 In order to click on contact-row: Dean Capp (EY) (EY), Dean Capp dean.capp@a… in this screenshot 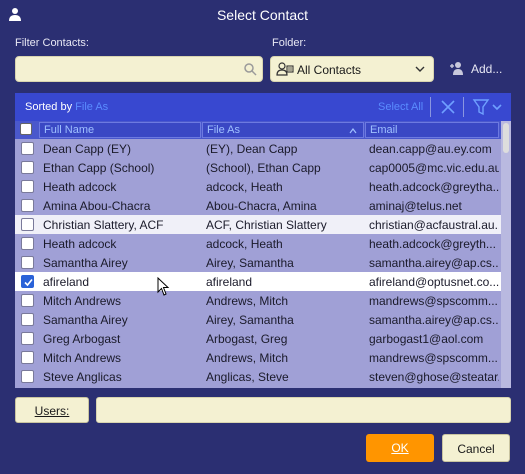, I will do `click(258, 148)`.